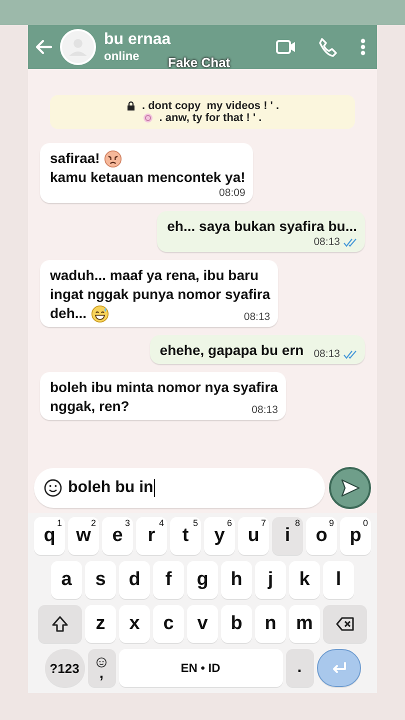 This screenshot has height=720, width=405. Describe the element at coordinates (179, 488) in the screenshot. I see `message-input: boleh bu in` at that location.